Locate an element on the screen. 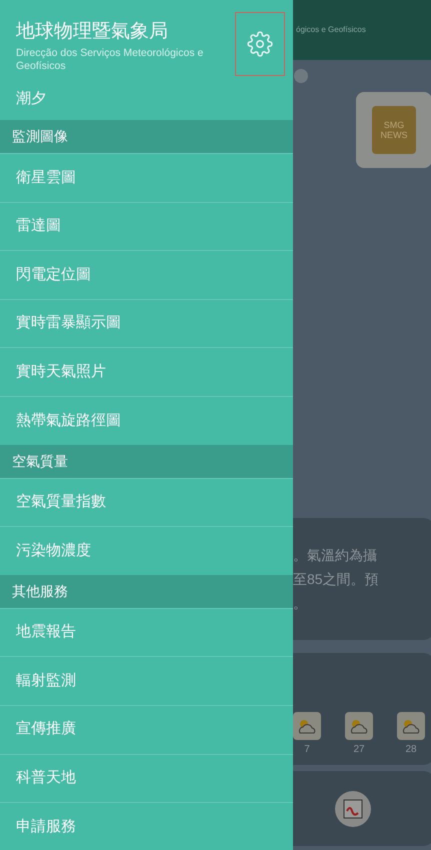 Image resolution: width=431 pixels, height=850 pixels. temperature-text: 27 is located at coordinates (359, 750).